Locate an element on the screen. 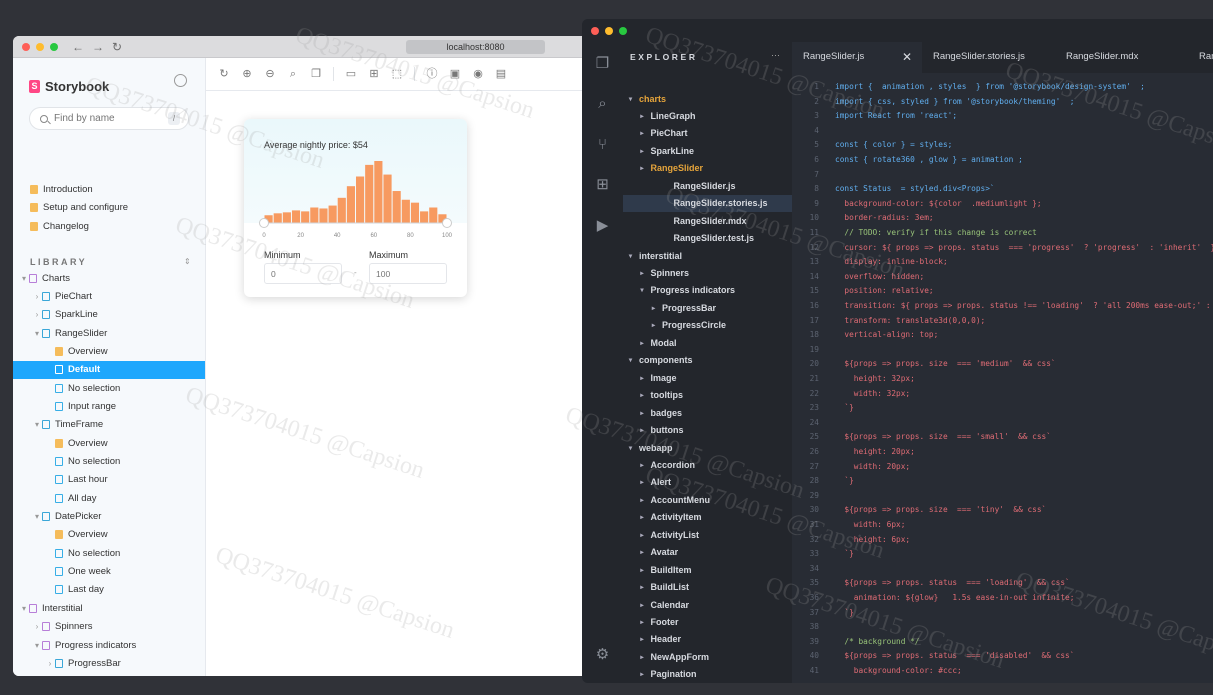 The image size is (1213, 695). reload-icon: ↻ is located at coordinates (117, 47).